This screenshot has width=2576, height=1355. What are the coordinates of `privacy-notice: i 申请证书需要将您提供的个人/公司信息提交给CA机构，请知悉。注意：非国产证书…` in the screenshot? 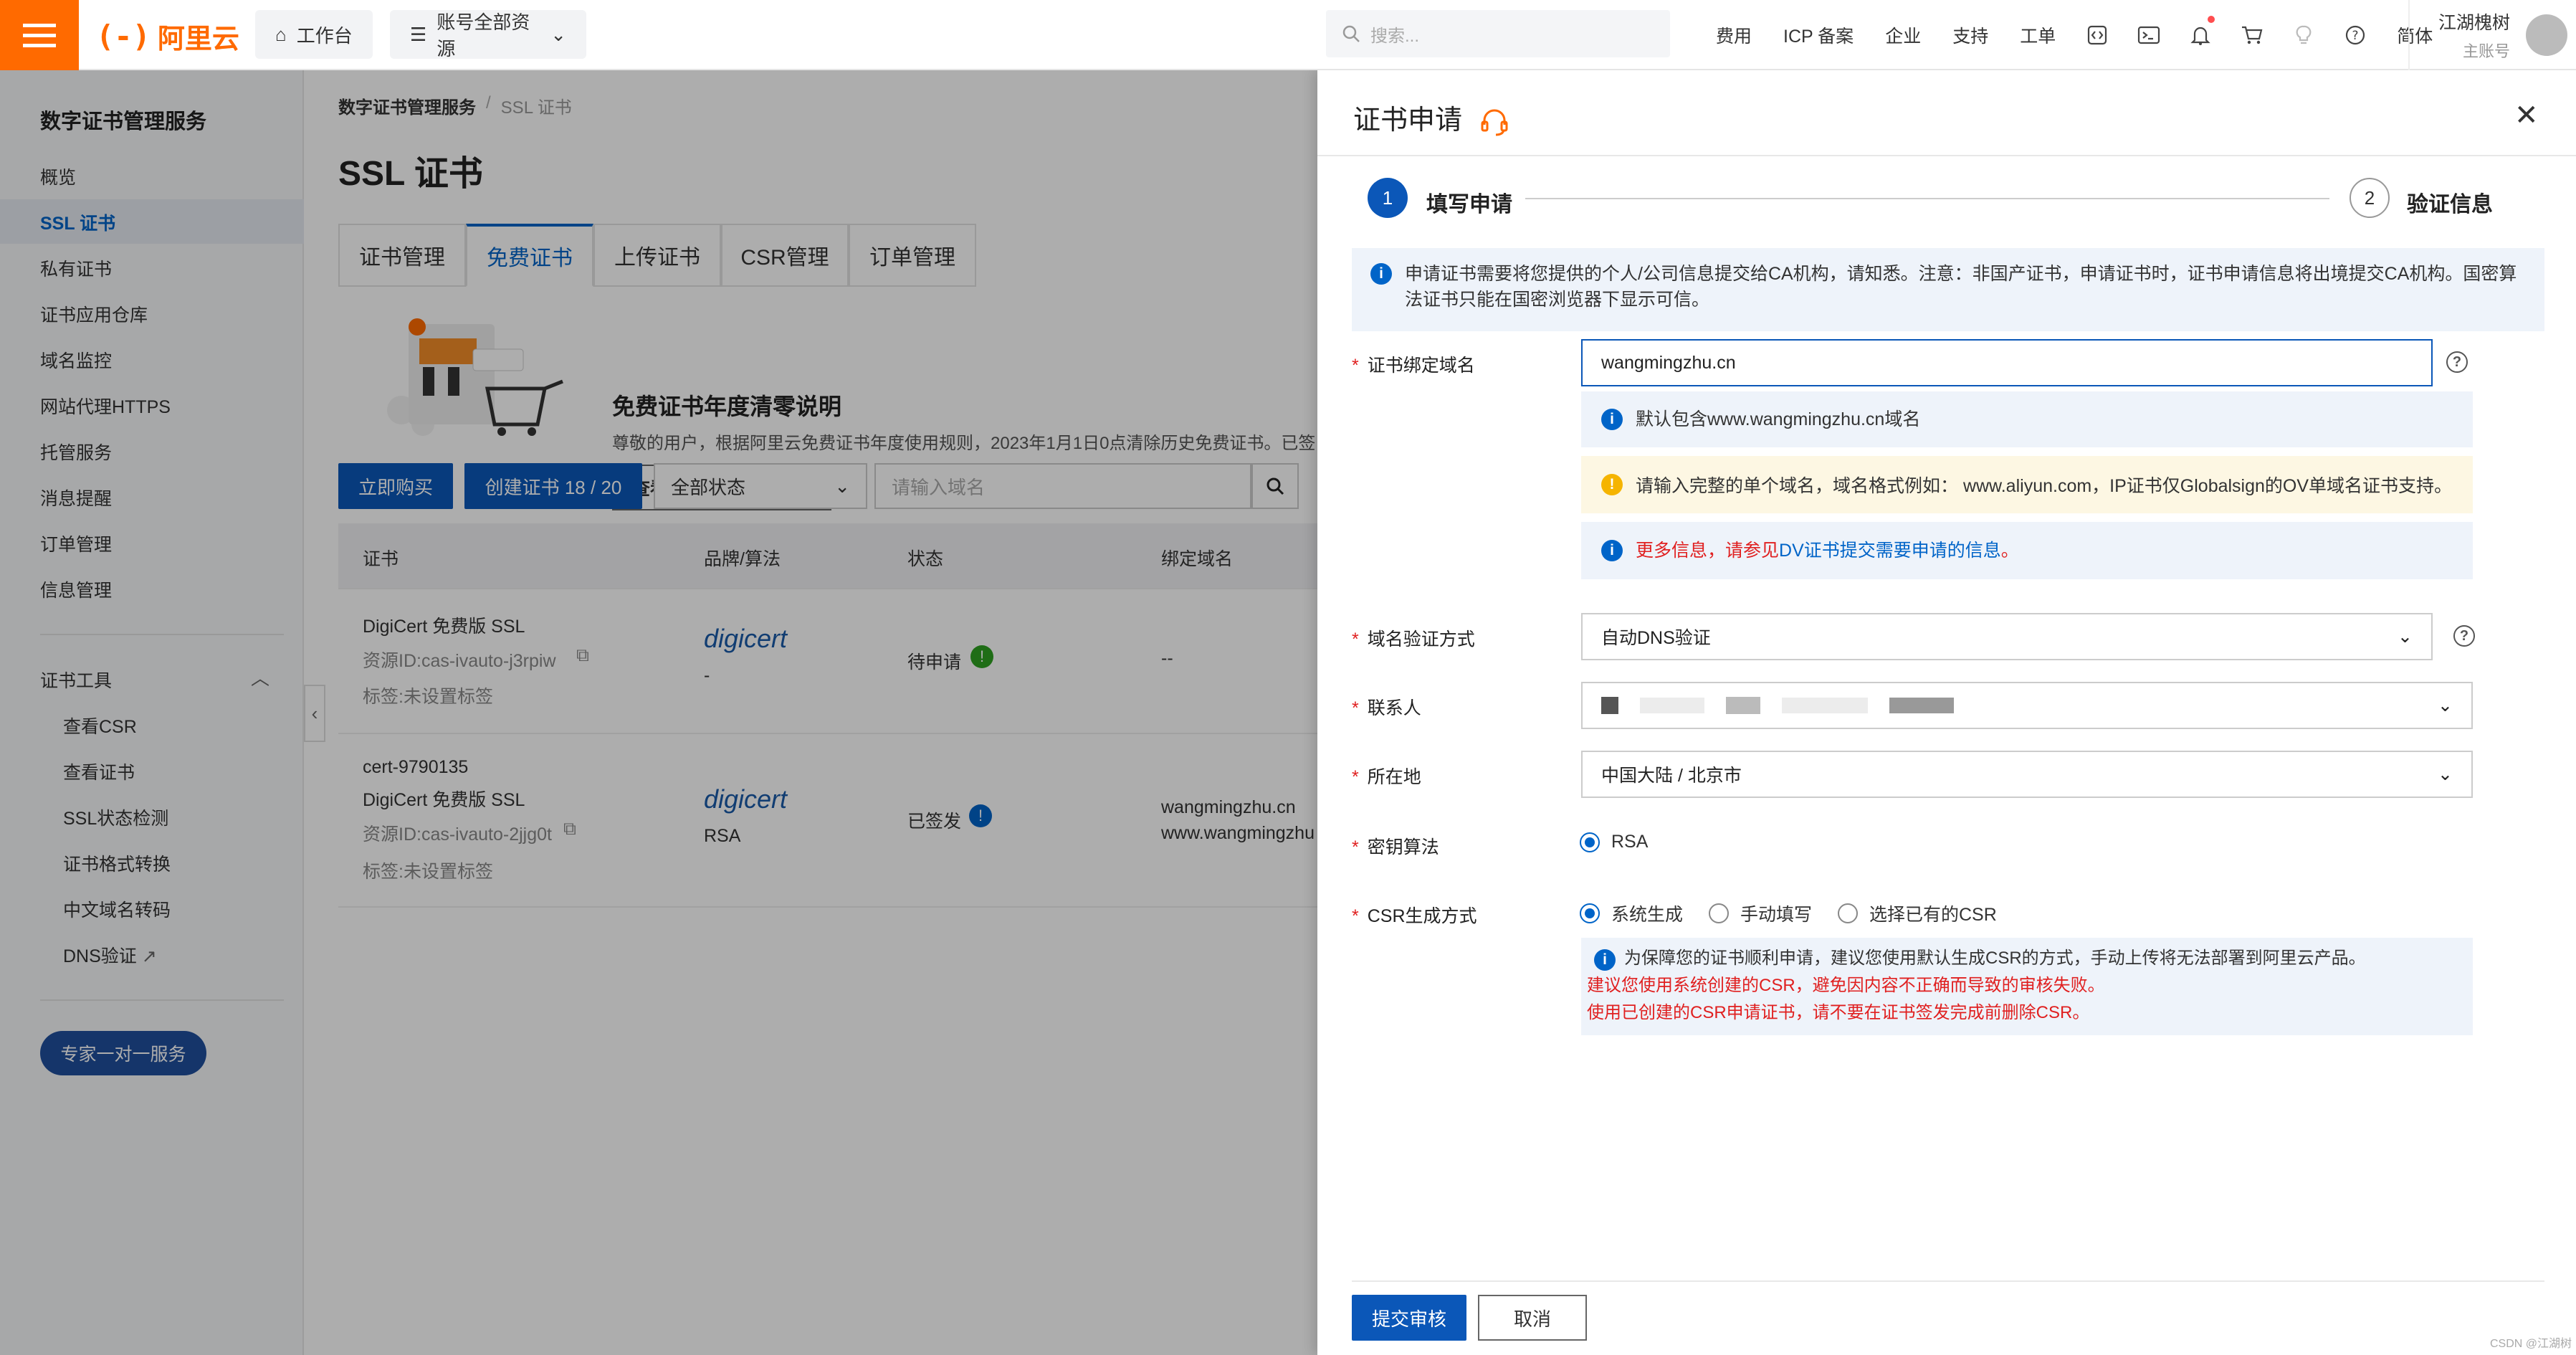 It's located at (1948, 289).